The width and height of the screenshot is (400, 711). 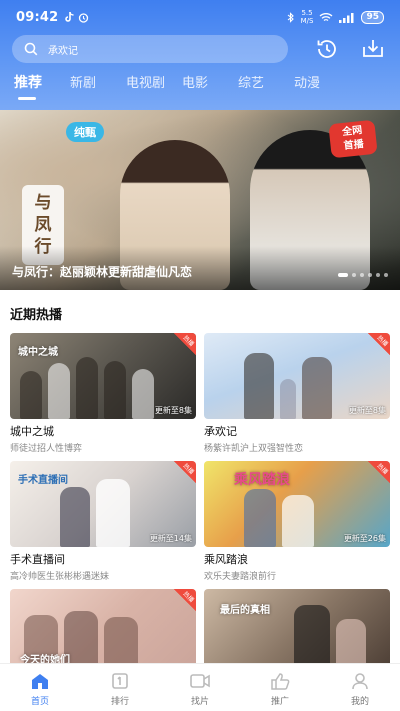 I want to click on show-card: 乘风踏浪 热播 更新至26集 乘风踏浪 欢乐夫妻踏浪前行, so click(x=297, y=525).